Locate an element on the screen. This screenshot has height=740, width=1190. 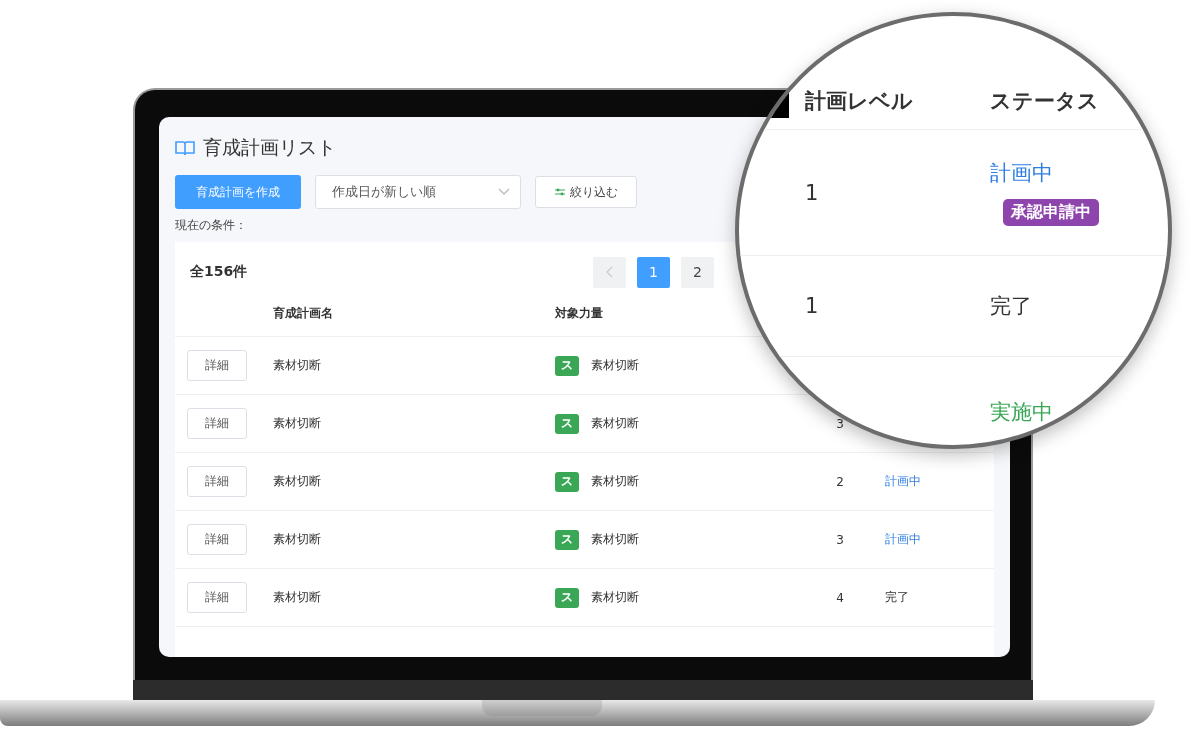
page-title: 育成計画リスト is located at coordinates (269, 147).